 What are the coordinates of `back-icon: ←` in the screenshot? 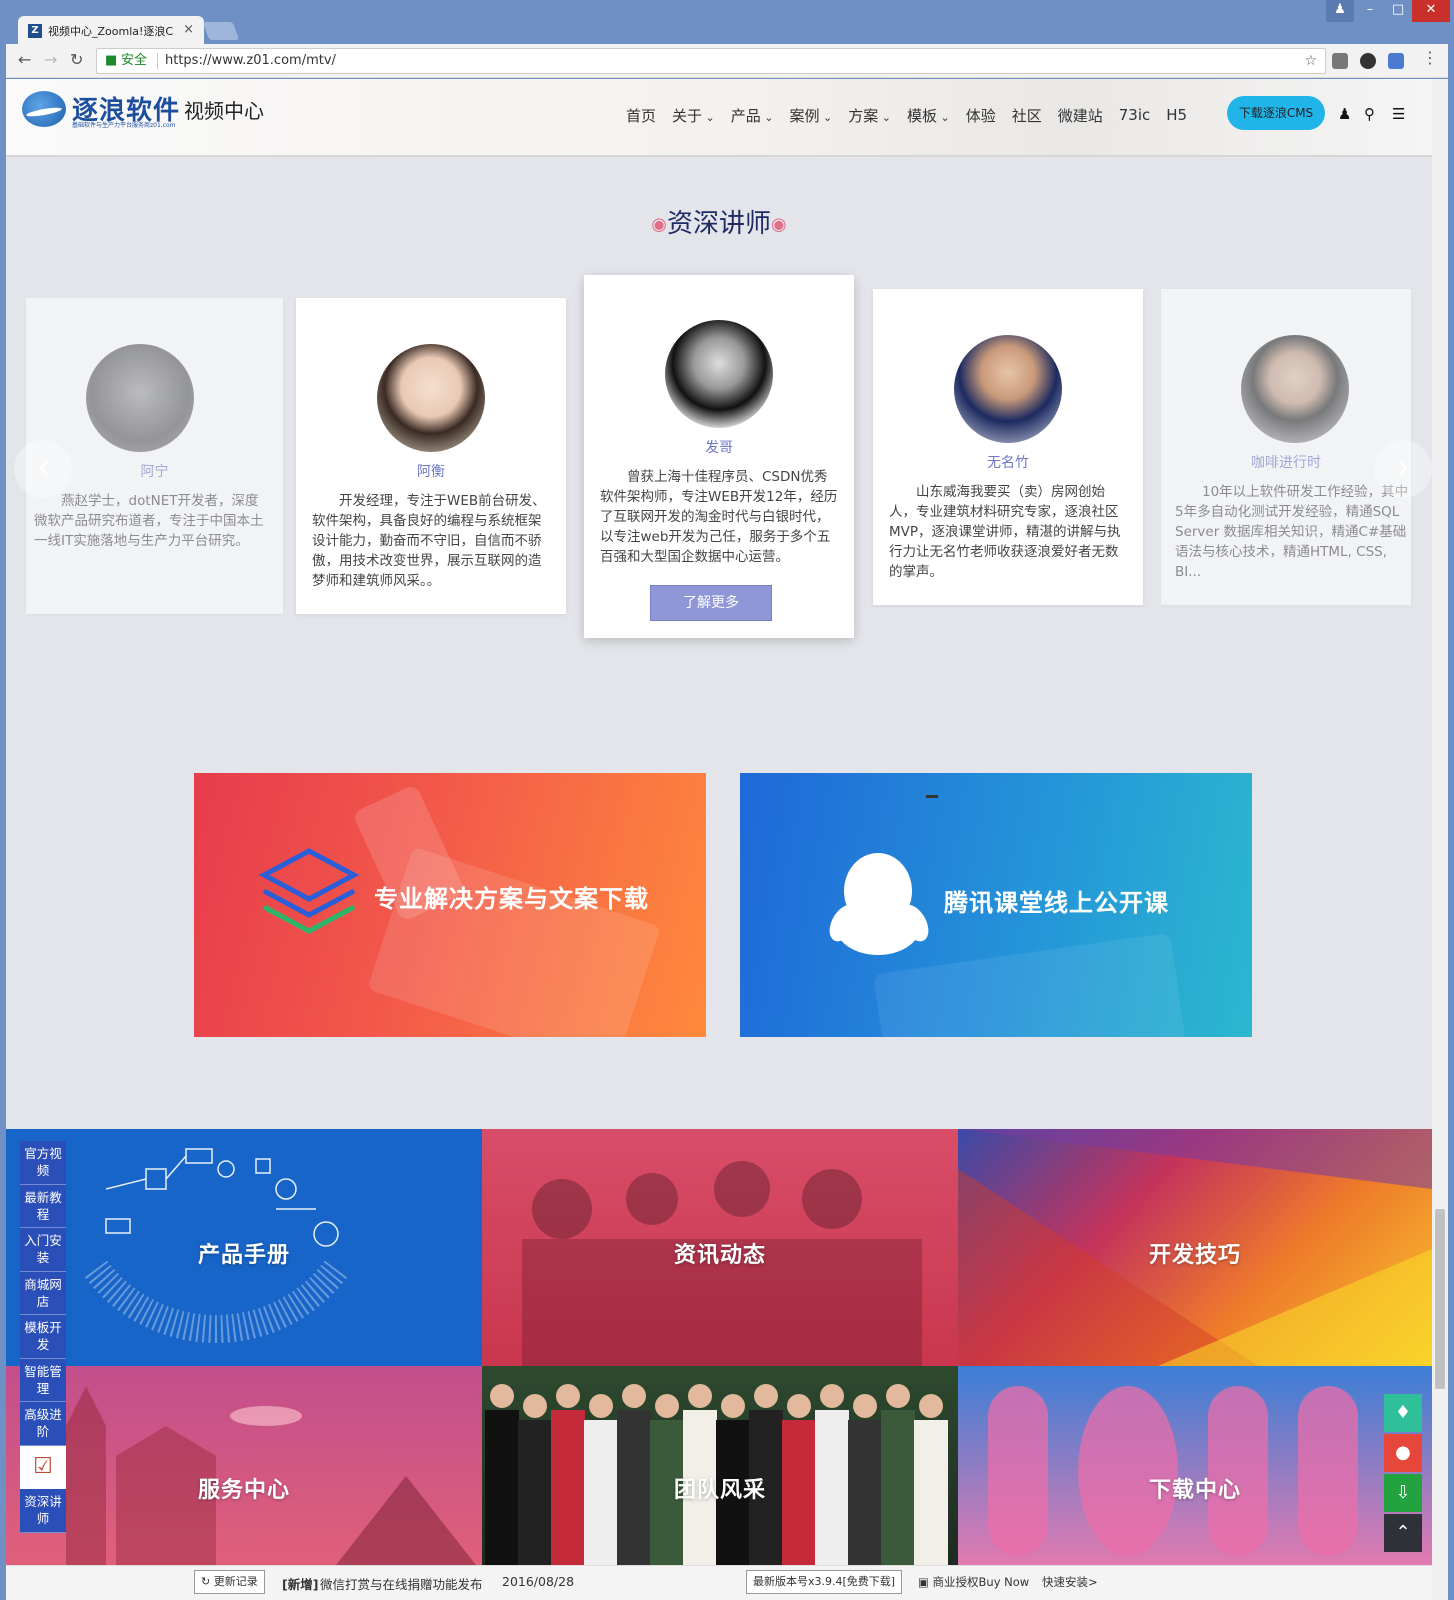 It's located at (24, 59).